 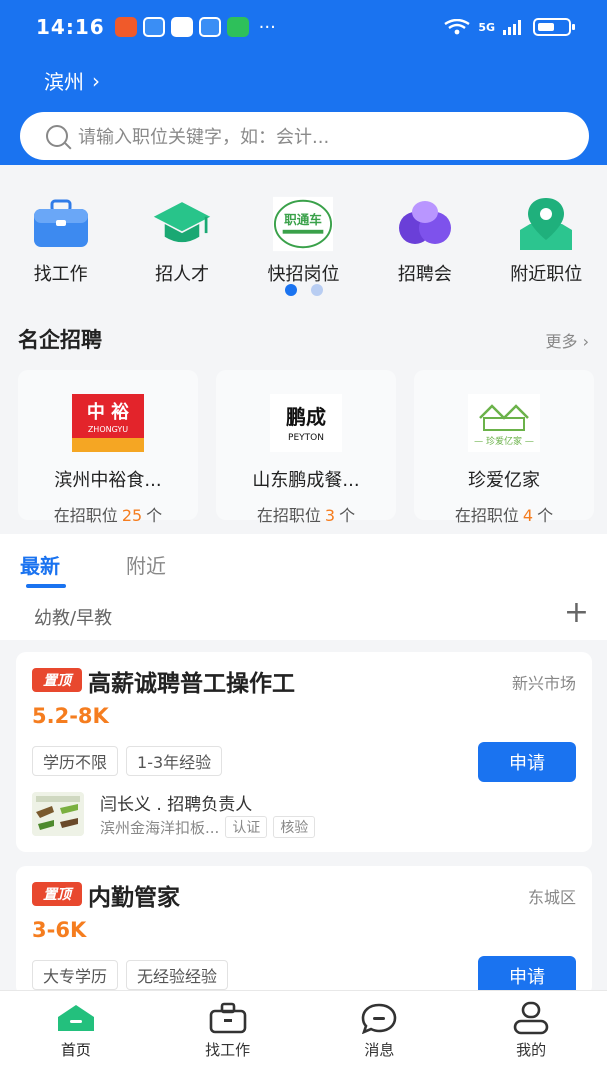 I want to click on positions-count: 3, so click(x=330, y=515).